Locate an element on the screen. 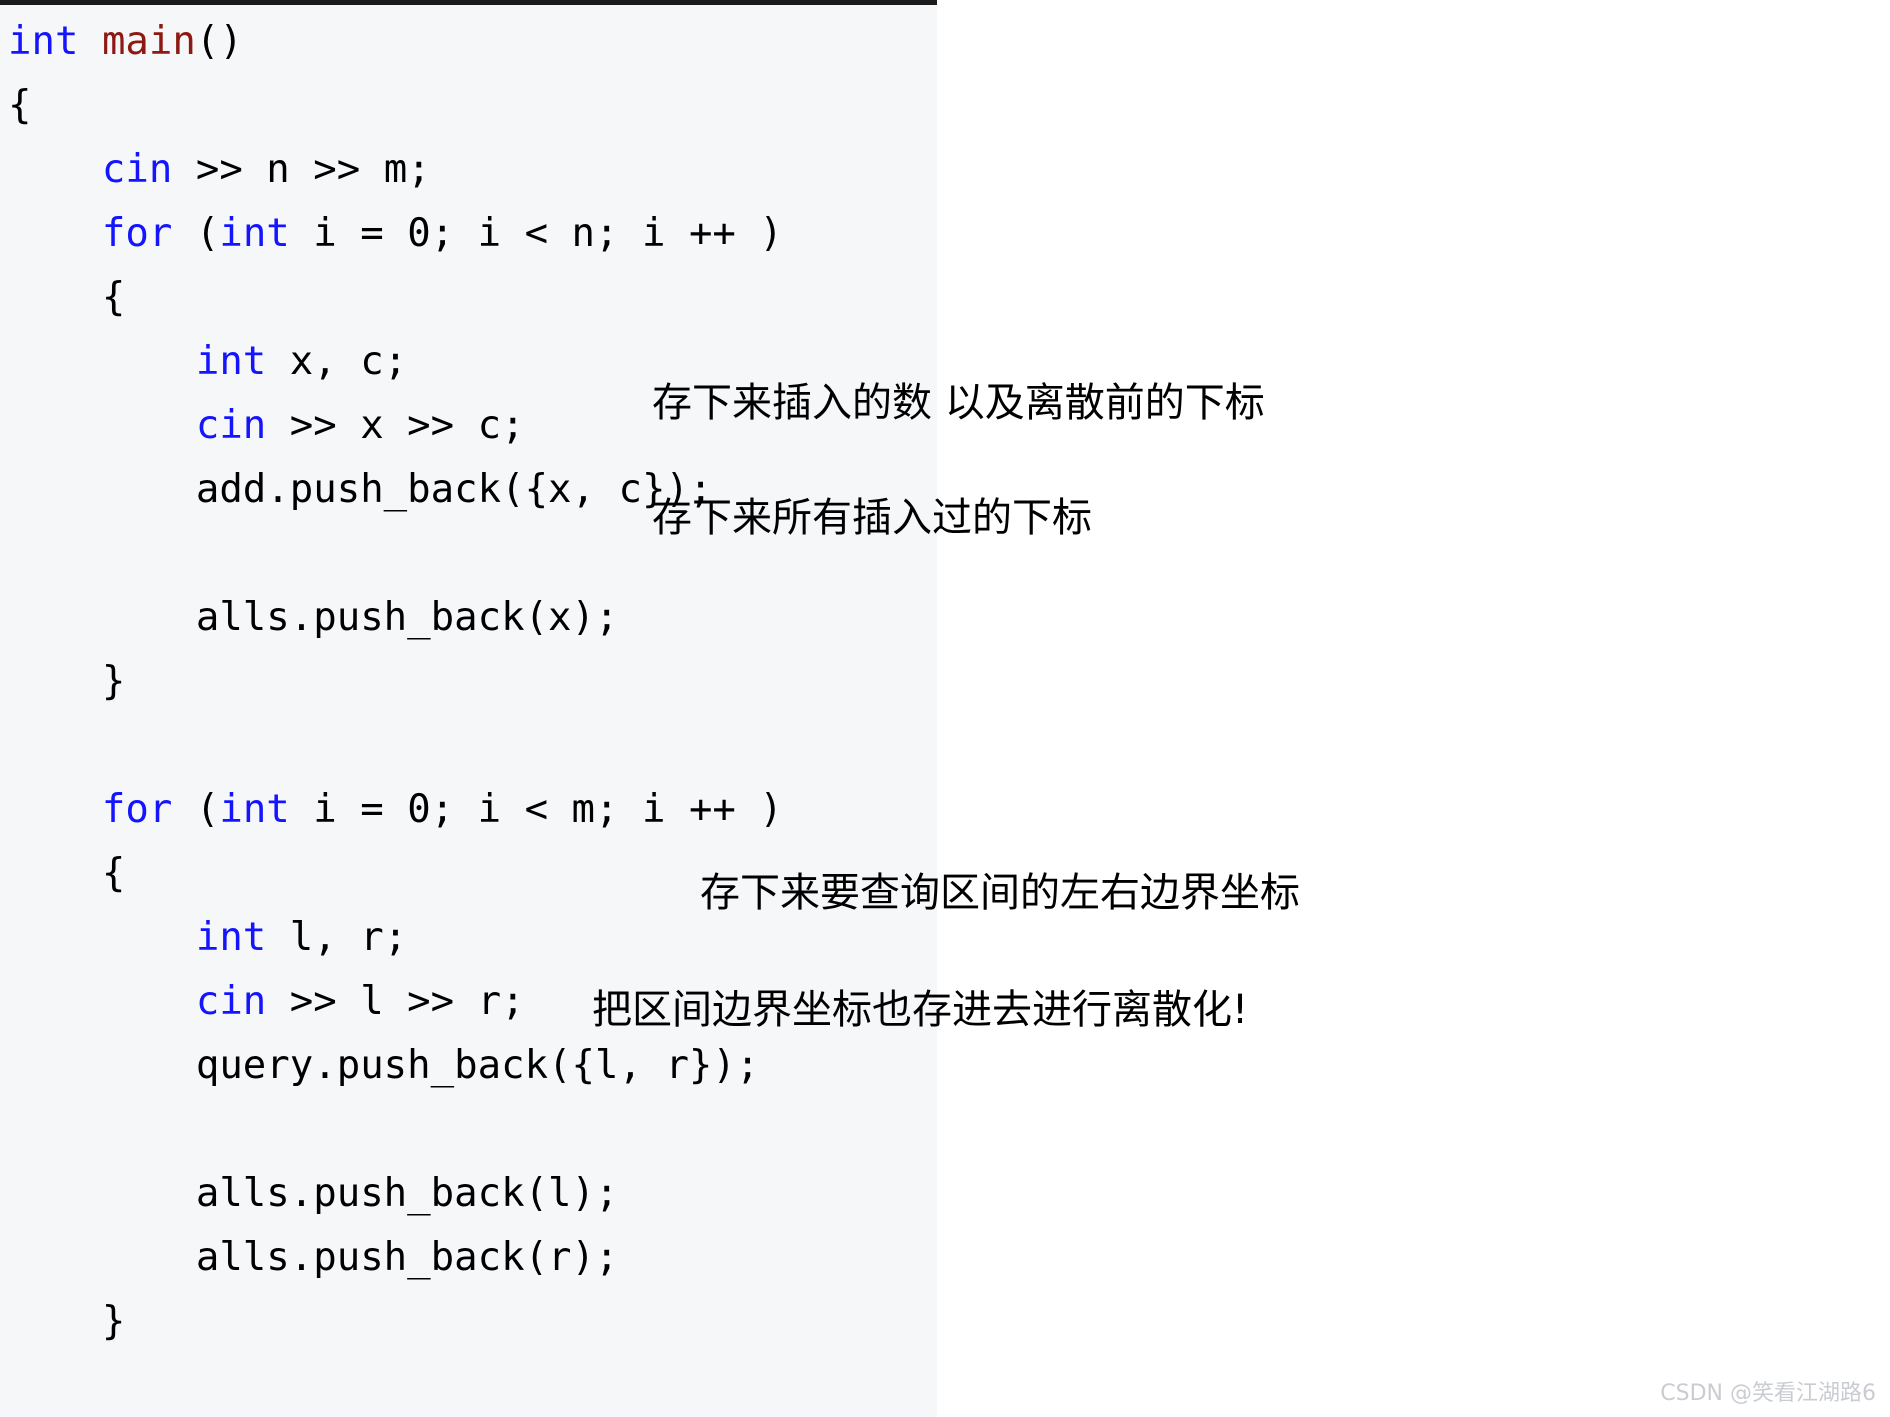 The height and width of the screenshot is (1417, 1890). code-text: () is located at coordinates (219, 41).